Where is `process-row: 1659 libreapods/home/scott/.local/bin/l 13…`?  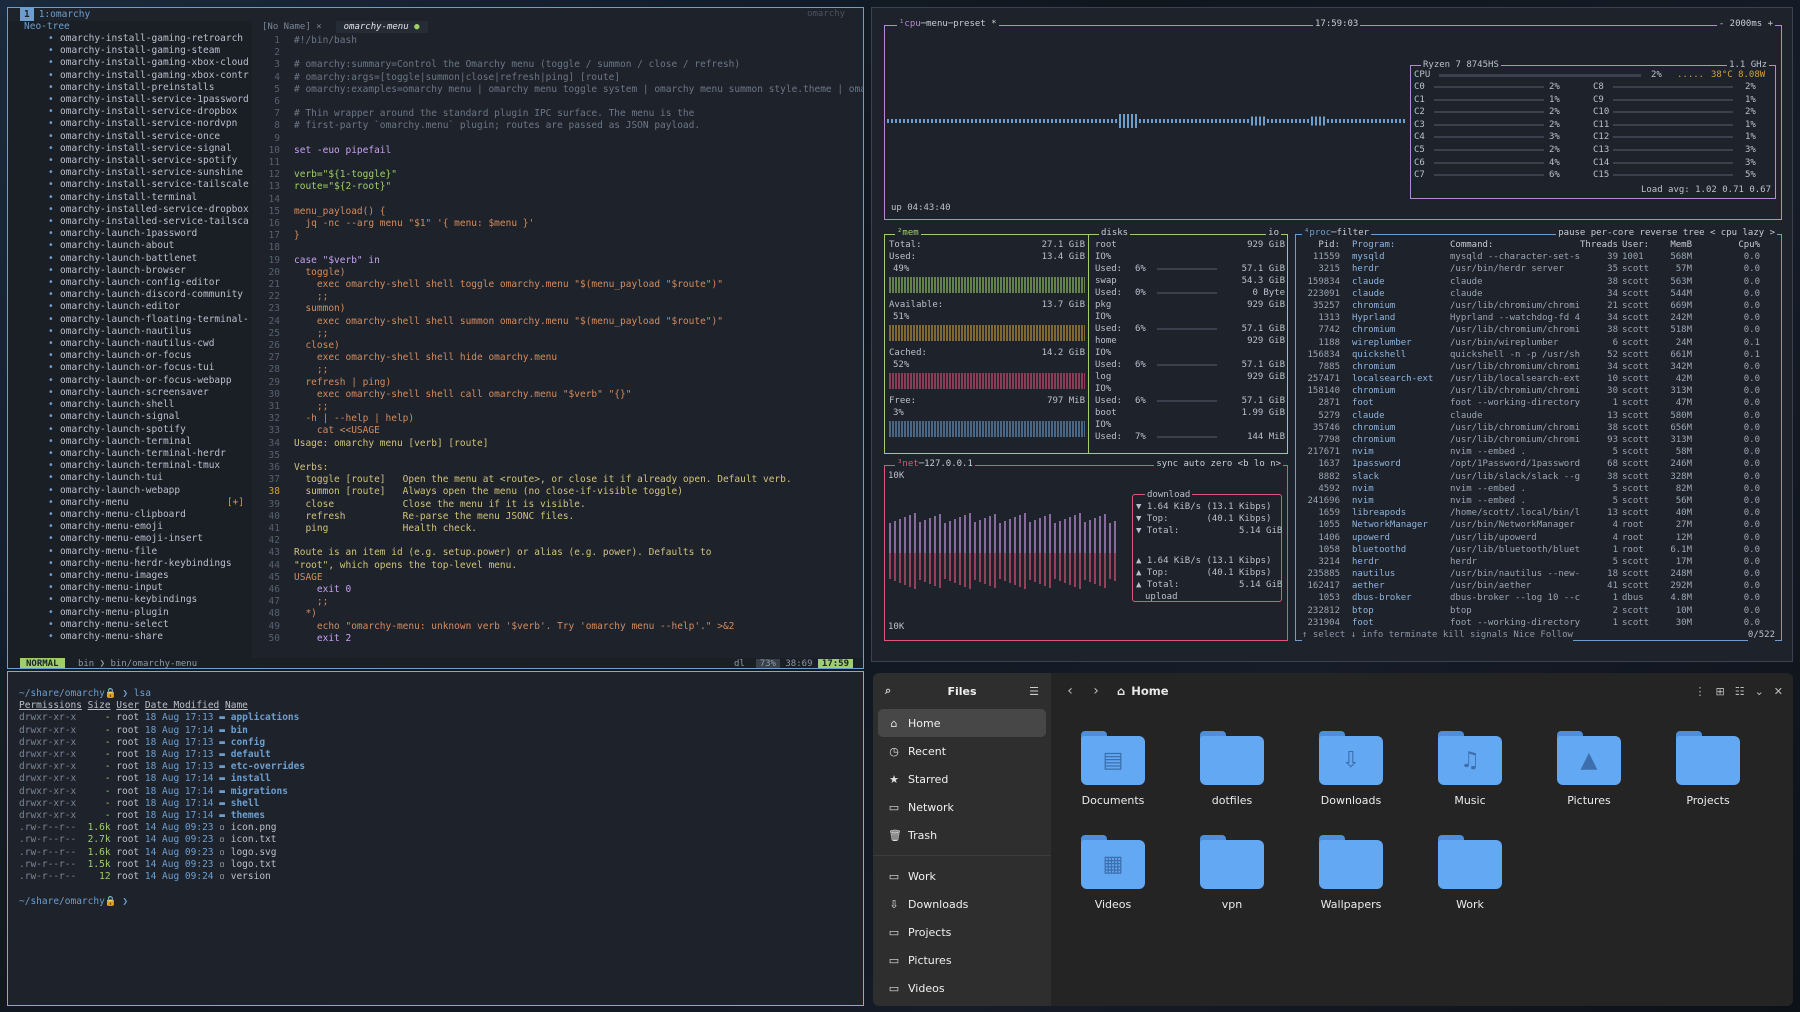
process-row: 1659 libreapods/home/scott/.local/bin/l 13… is located at coordinates (1538, 513).